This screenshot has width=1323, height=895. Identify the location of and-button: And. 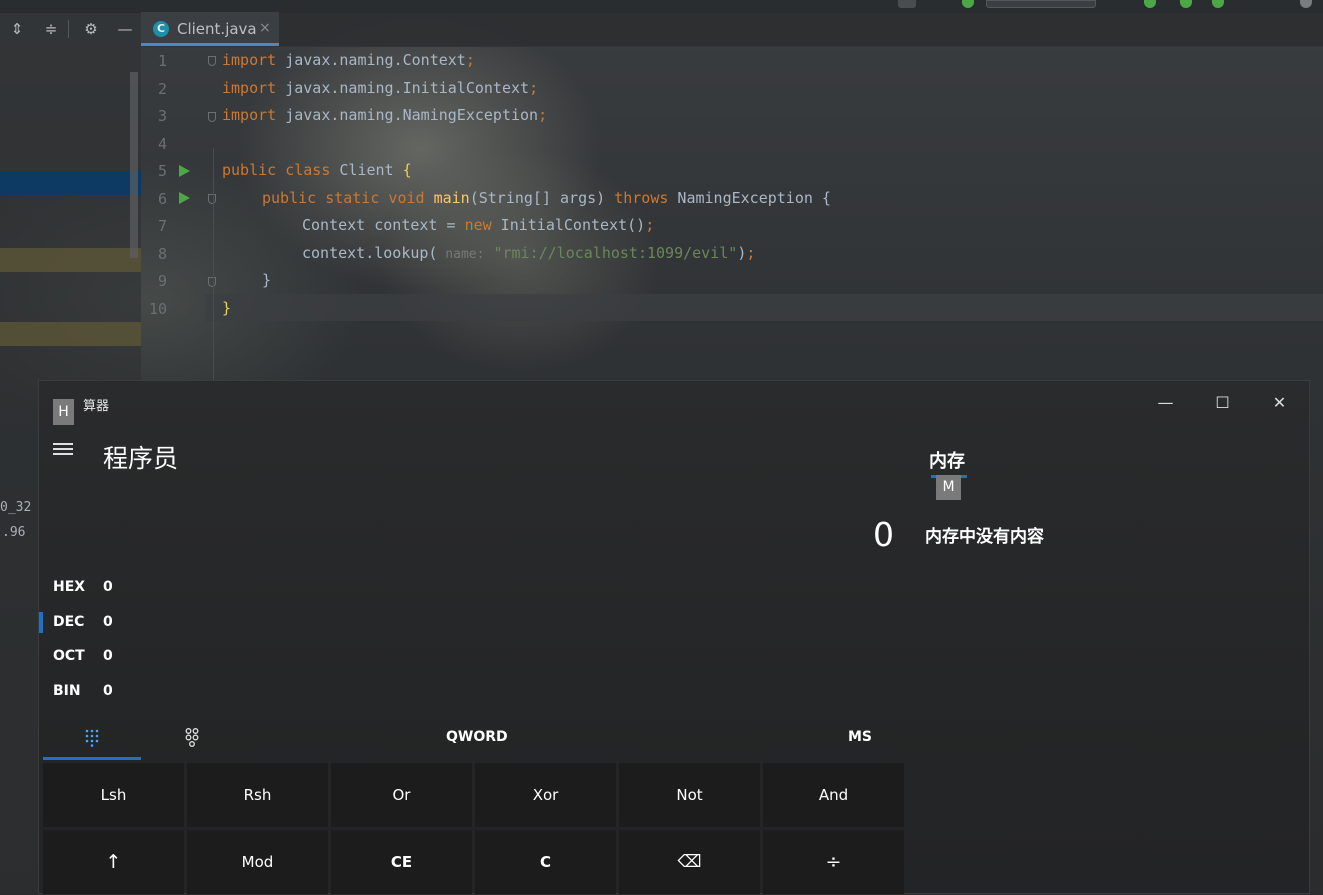
(833, 795).